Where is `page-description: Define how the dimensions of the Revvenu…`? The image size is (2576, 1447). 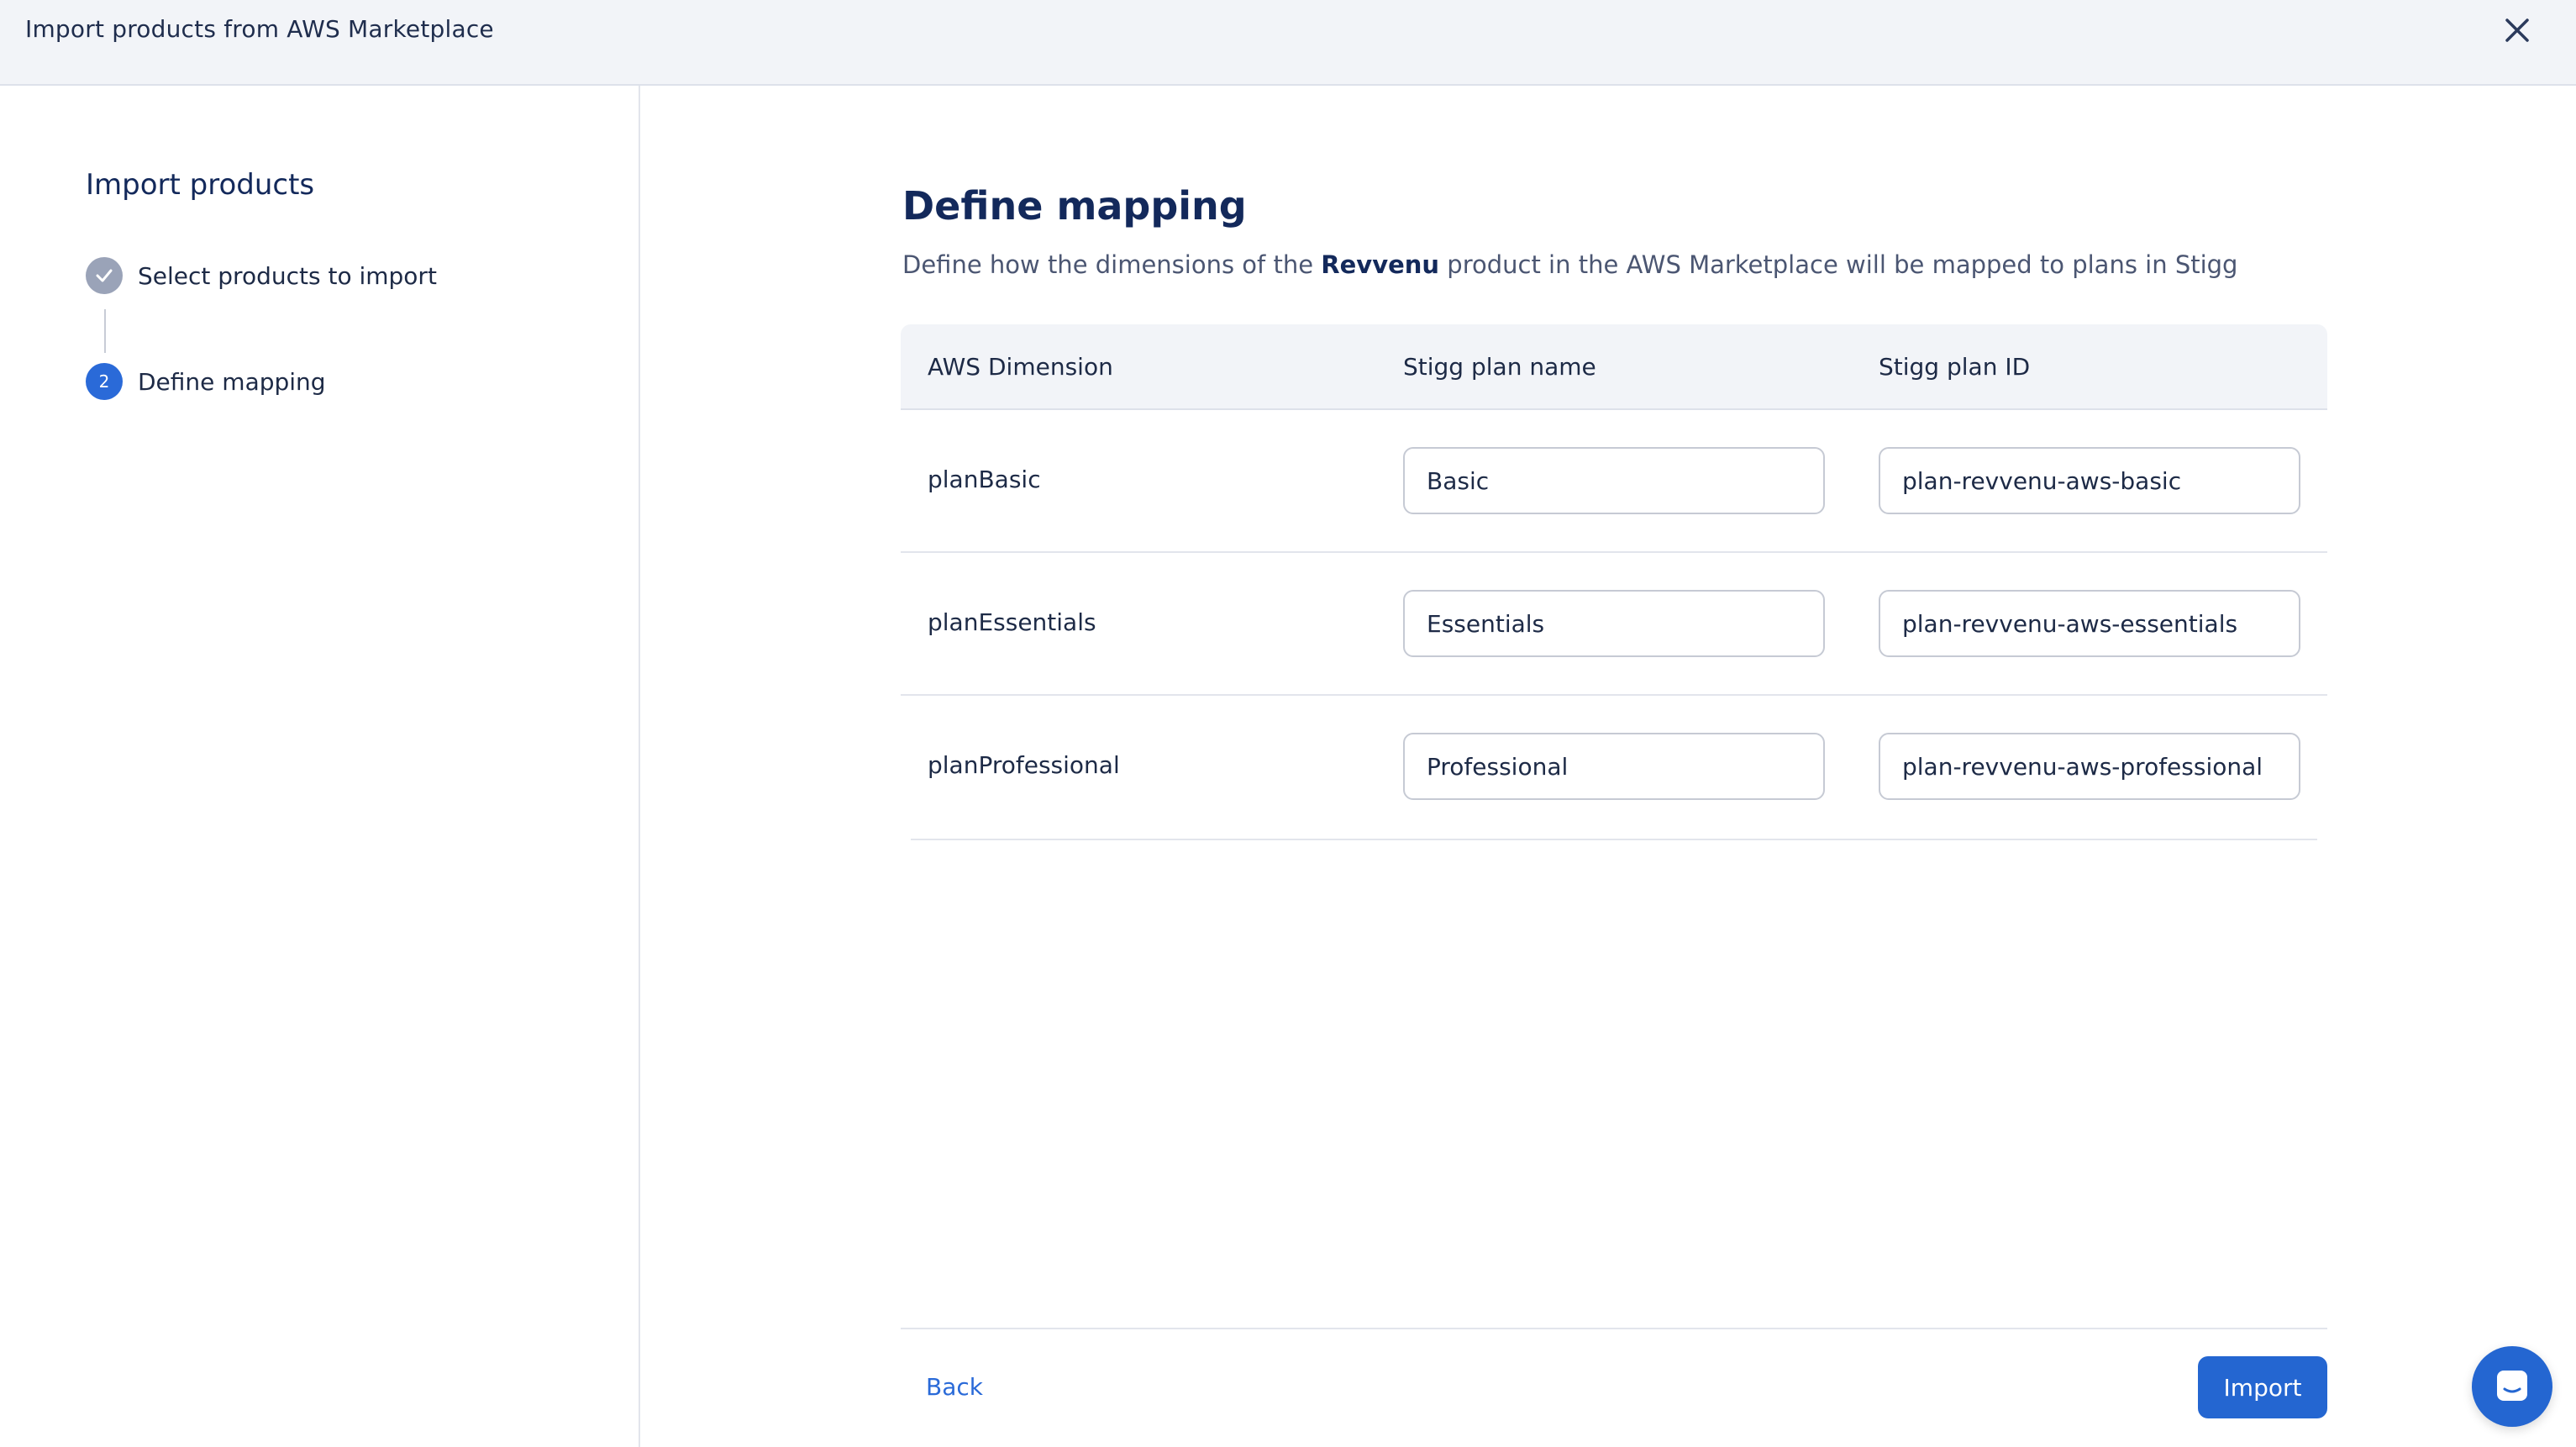 page-description: Define how the dimensions of the Revvenu… is located at coordinates (1569, 264).